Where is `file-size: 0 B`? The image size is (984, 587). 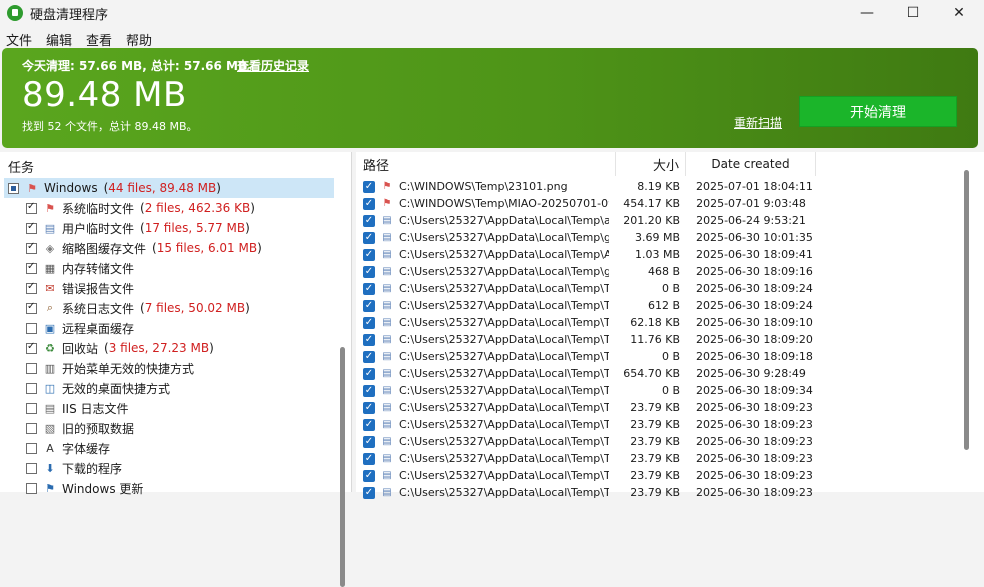 file-size: 0 B is located at coordinates (670, 356).